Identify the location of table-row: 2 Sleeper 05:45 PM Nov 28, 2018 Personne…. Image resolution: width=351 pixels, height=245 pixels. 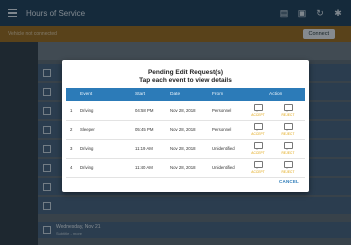
(185, 130).